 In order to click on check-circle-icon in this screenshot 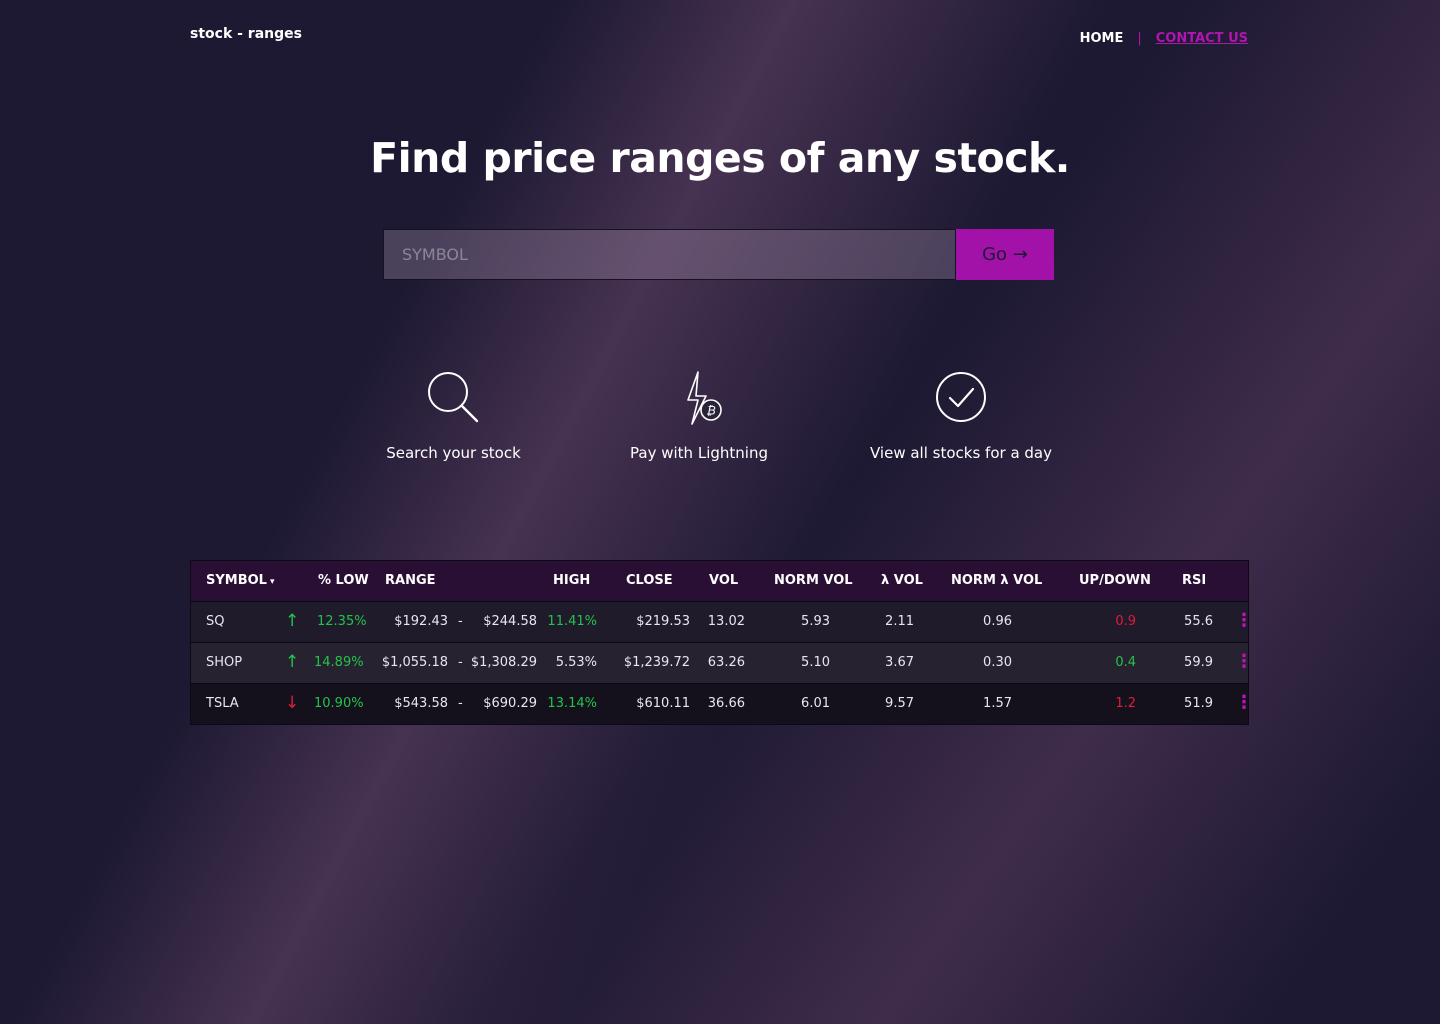, I will do `click(961, 397)`.